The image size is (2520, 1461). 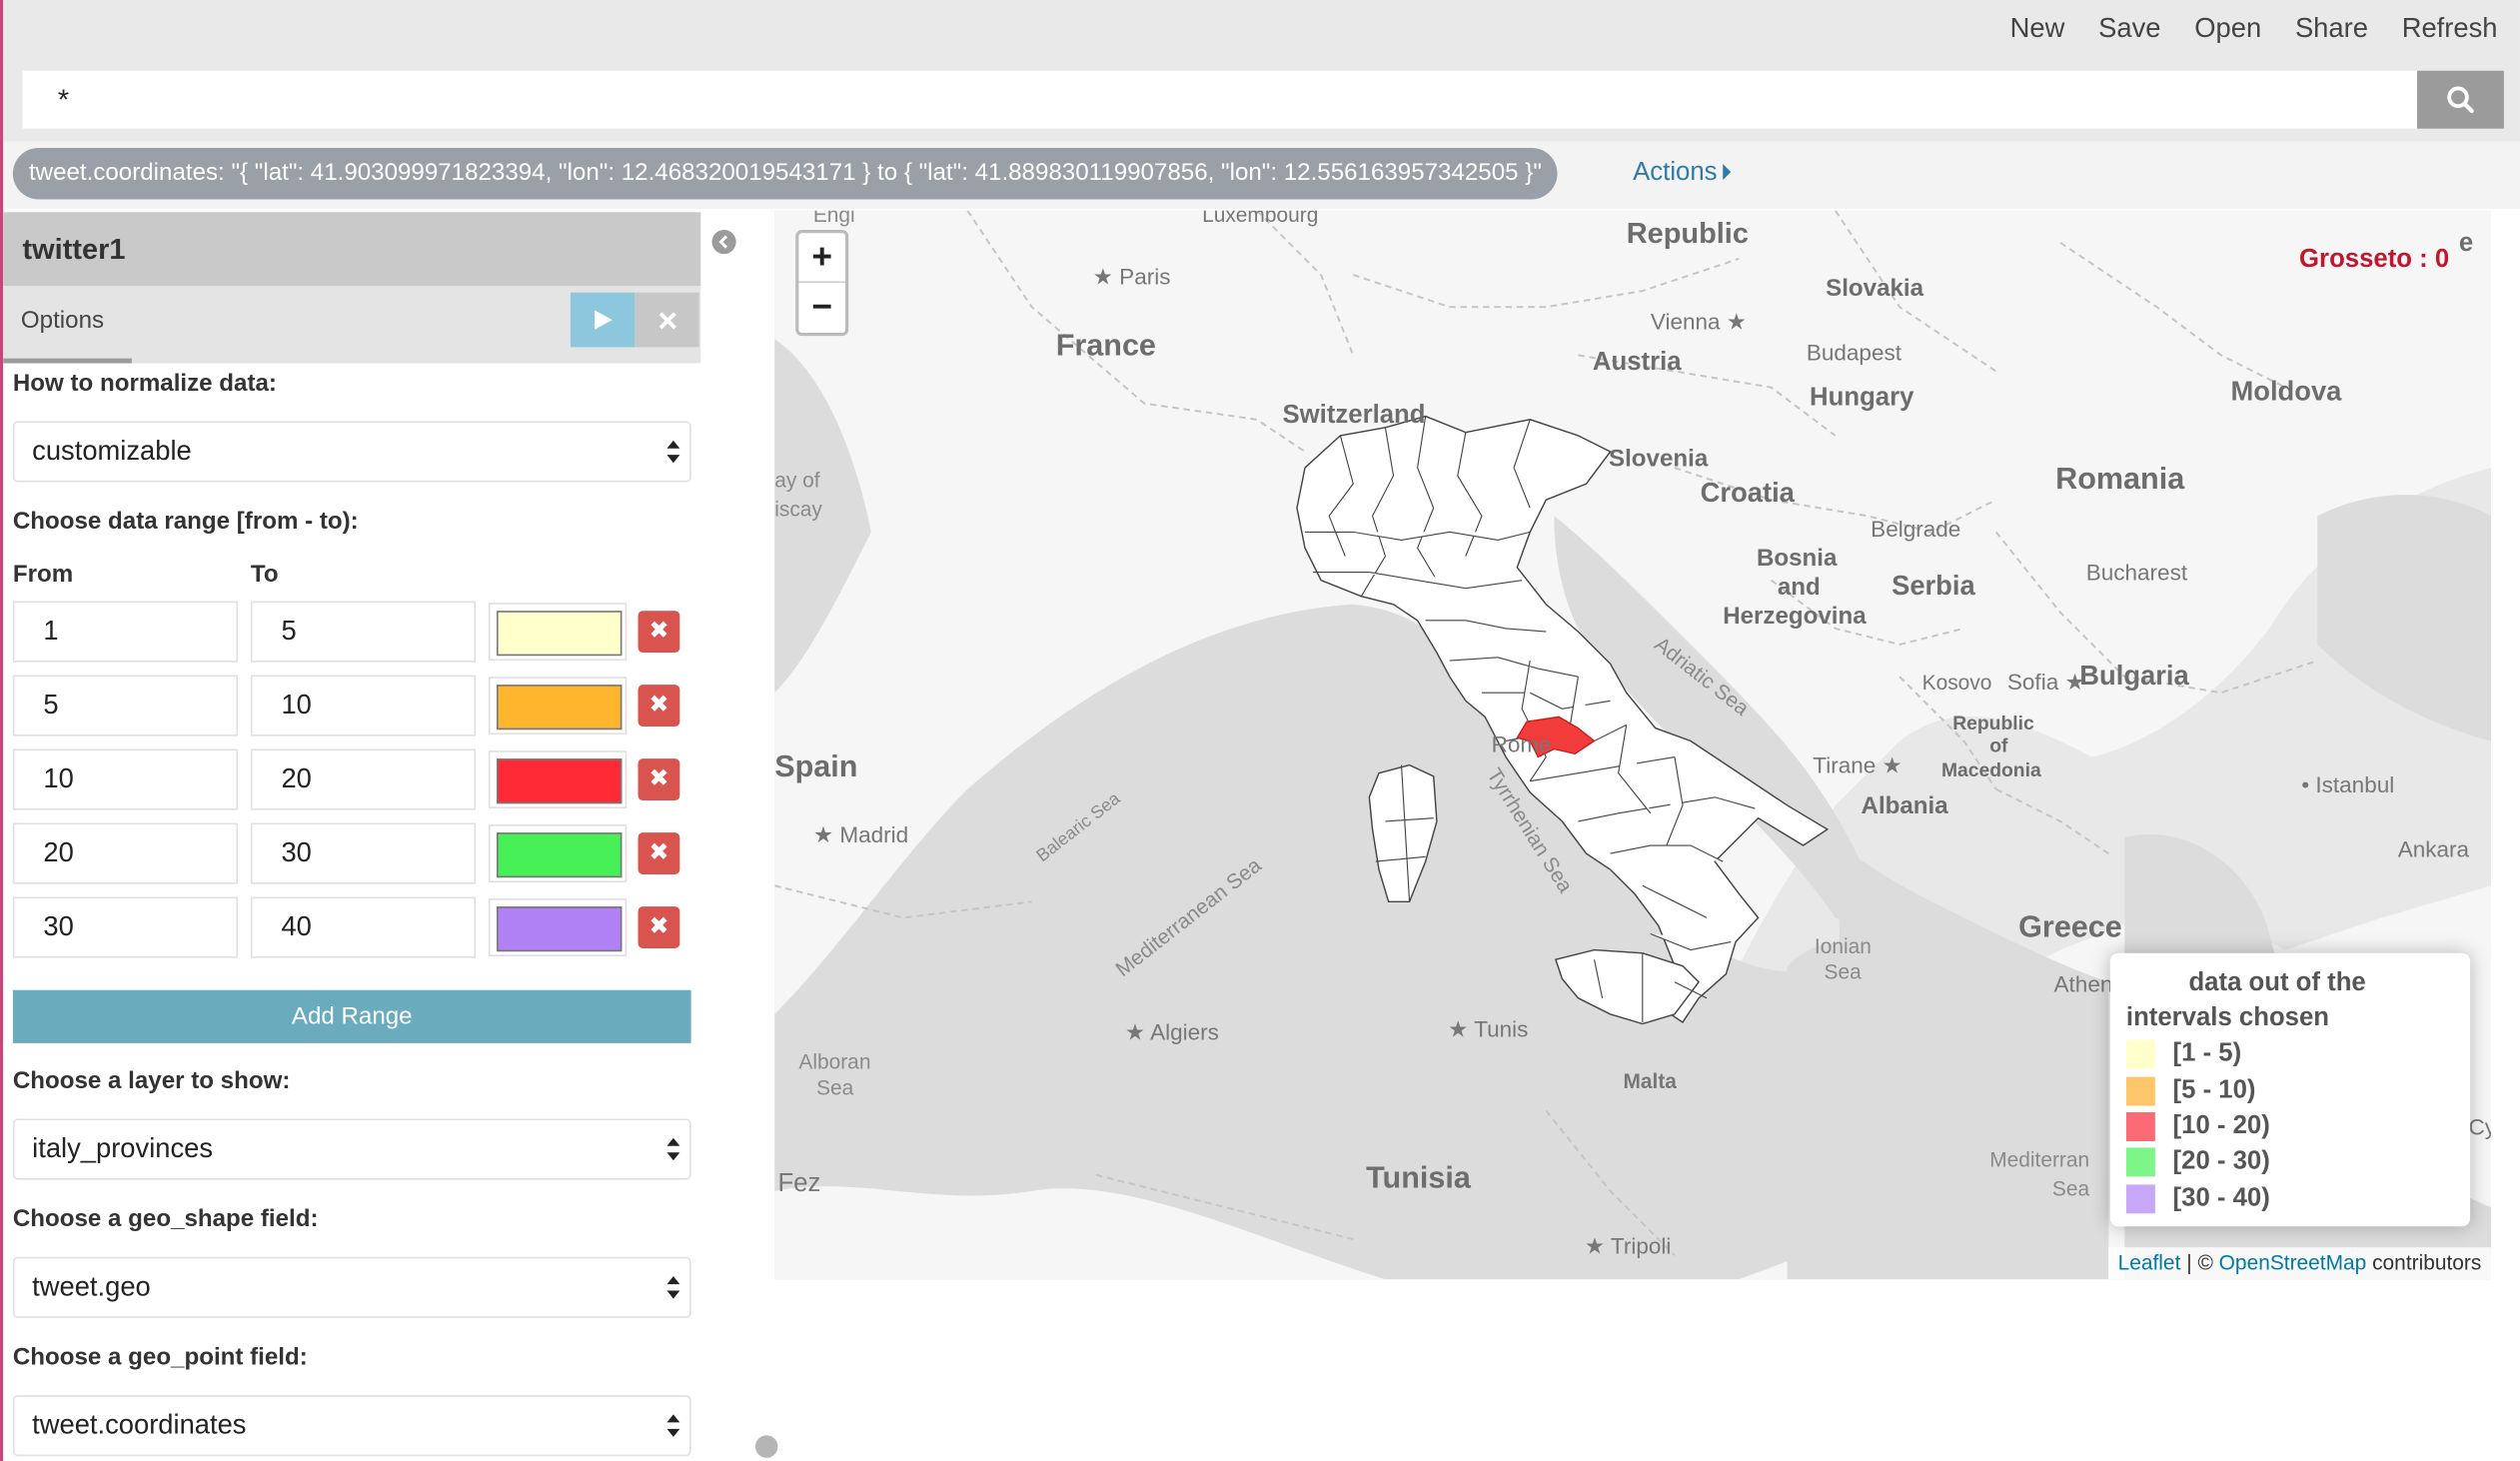 What do you see at coordinates (363, 779) in the screenshot?
I see `range-to-input: 20` at bounding box center [363, 779].